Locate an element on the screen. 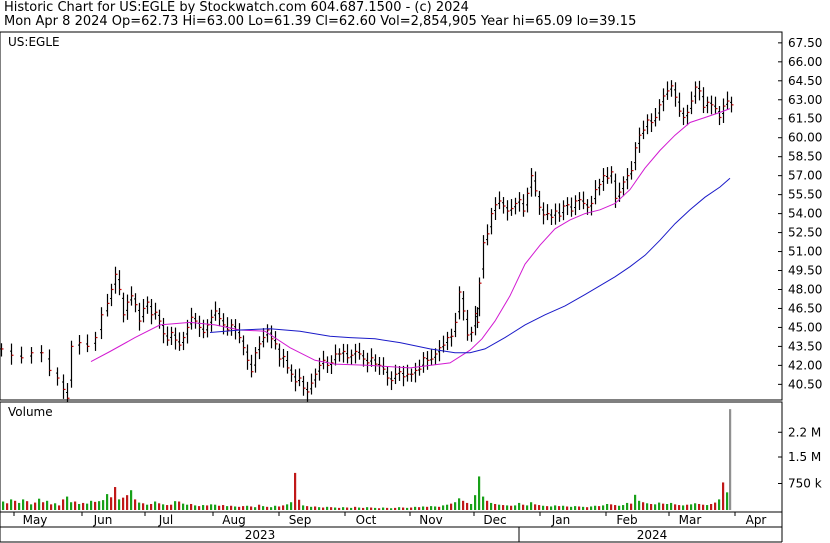 The image size is (830, 543). price-y-tick-label: 58.50 is located at coordinates (805, 157).